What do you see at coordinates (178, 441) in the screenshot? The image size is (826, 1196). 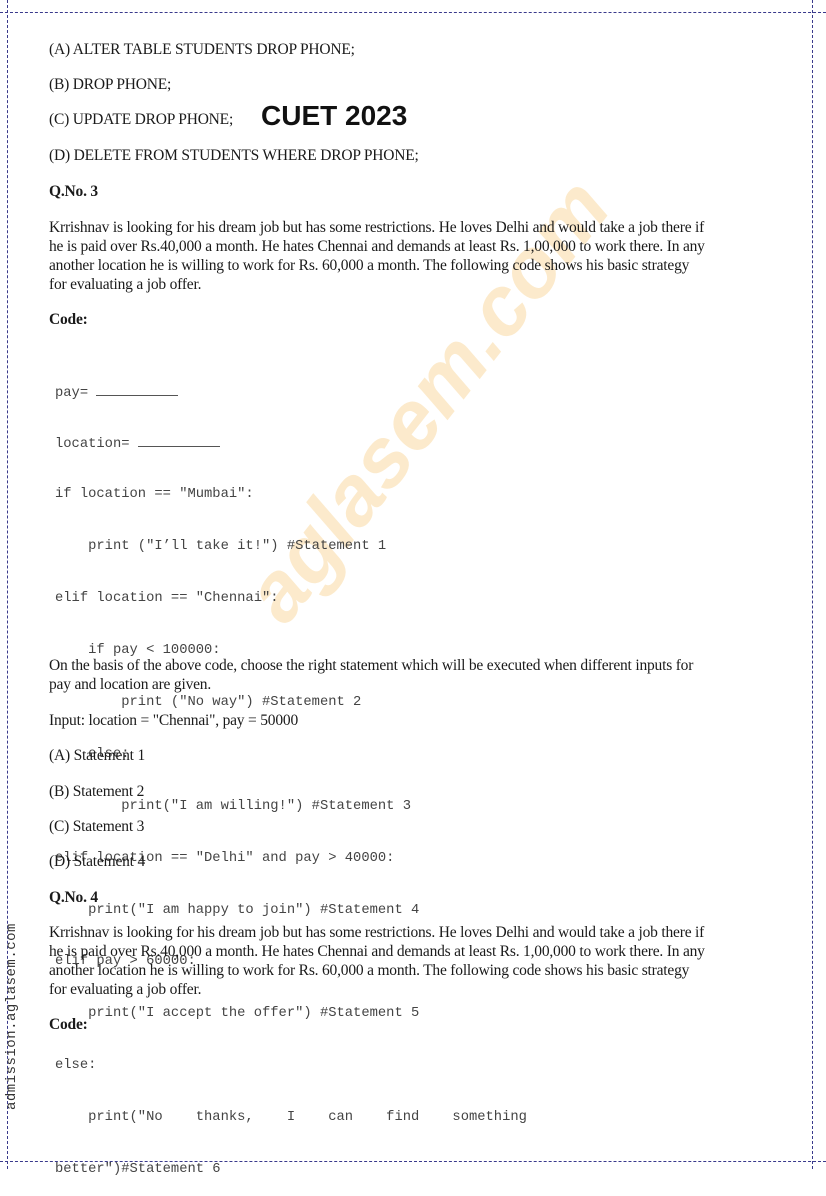 I see `location-blank` at bounding box center [178, 441].